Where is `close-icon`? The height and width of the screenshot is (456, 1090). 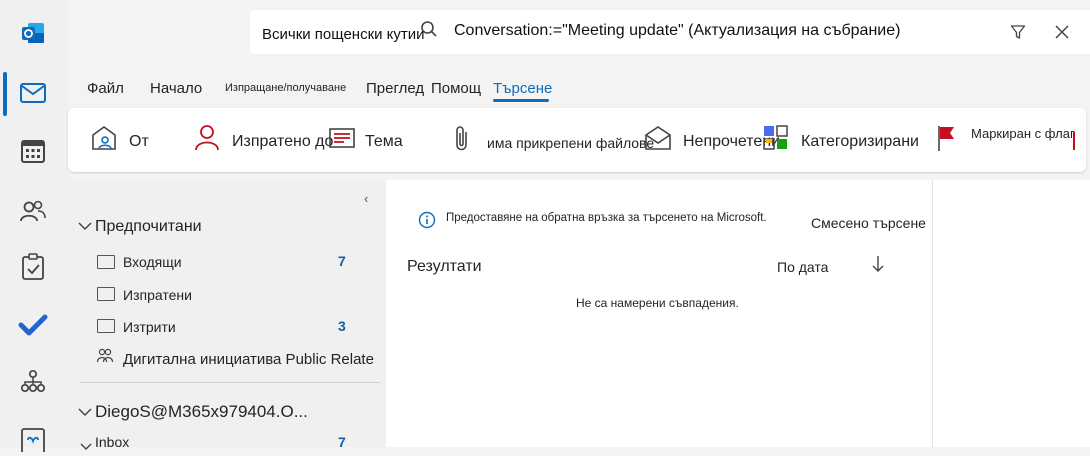 close-icon is located at coordinates (1062, 34).